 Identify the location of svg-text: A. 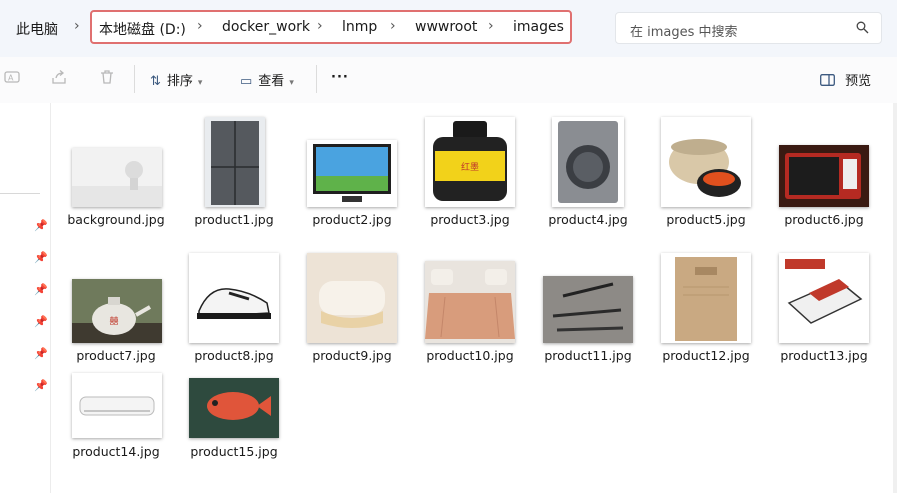
(11, 78).